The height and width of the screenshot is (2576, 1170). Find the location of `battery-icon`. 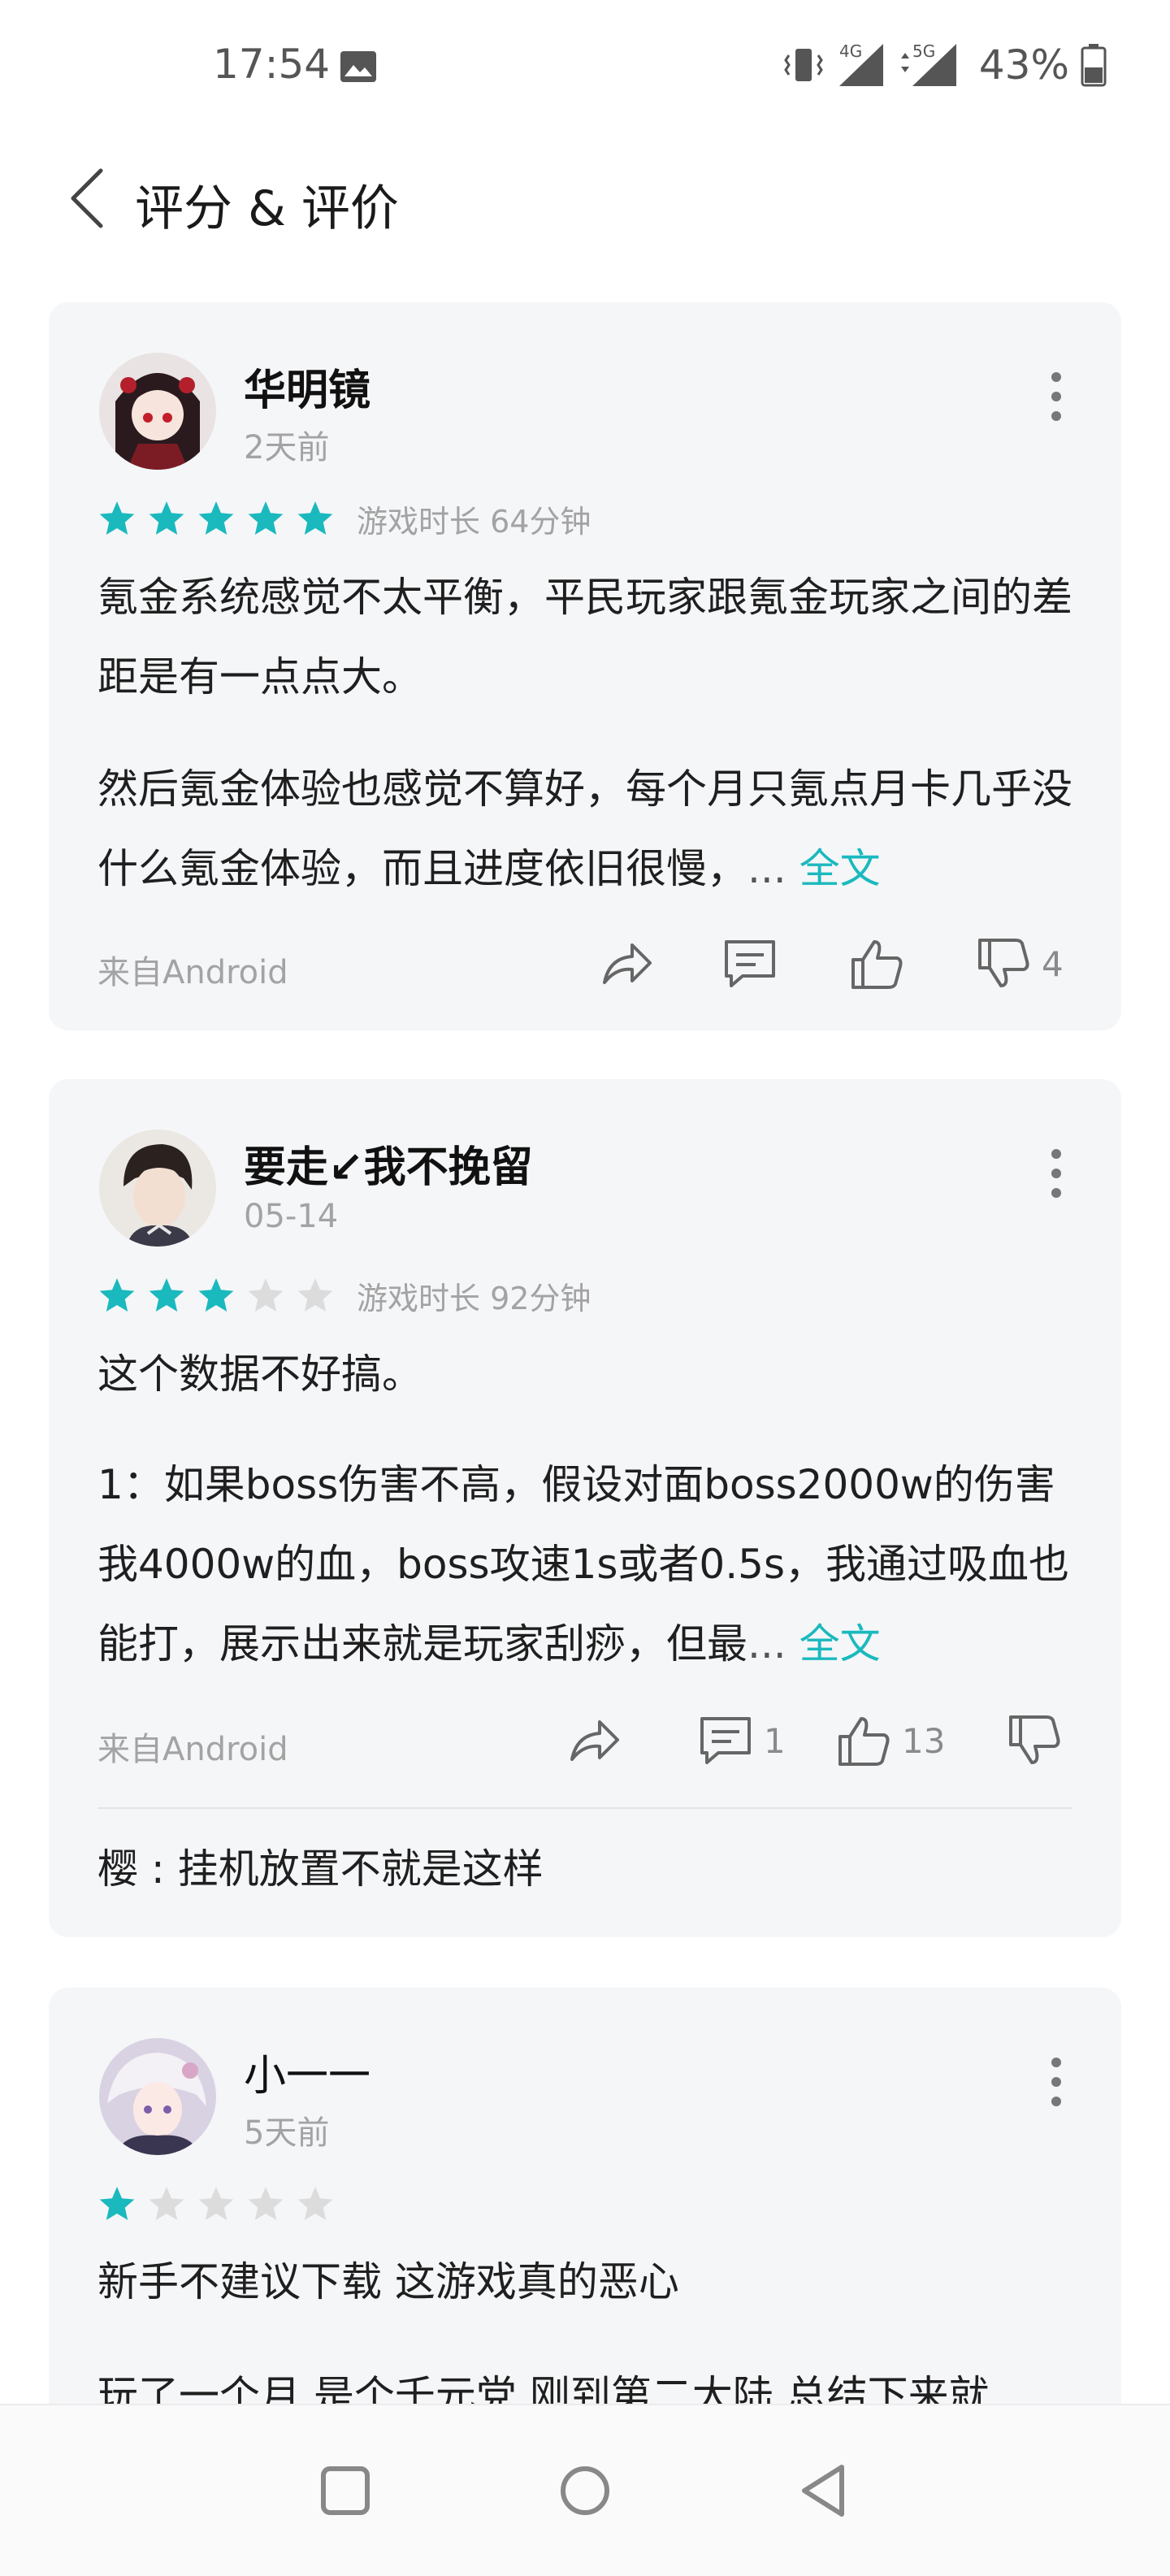

battery-icon is located at coordinates (1094, 66).